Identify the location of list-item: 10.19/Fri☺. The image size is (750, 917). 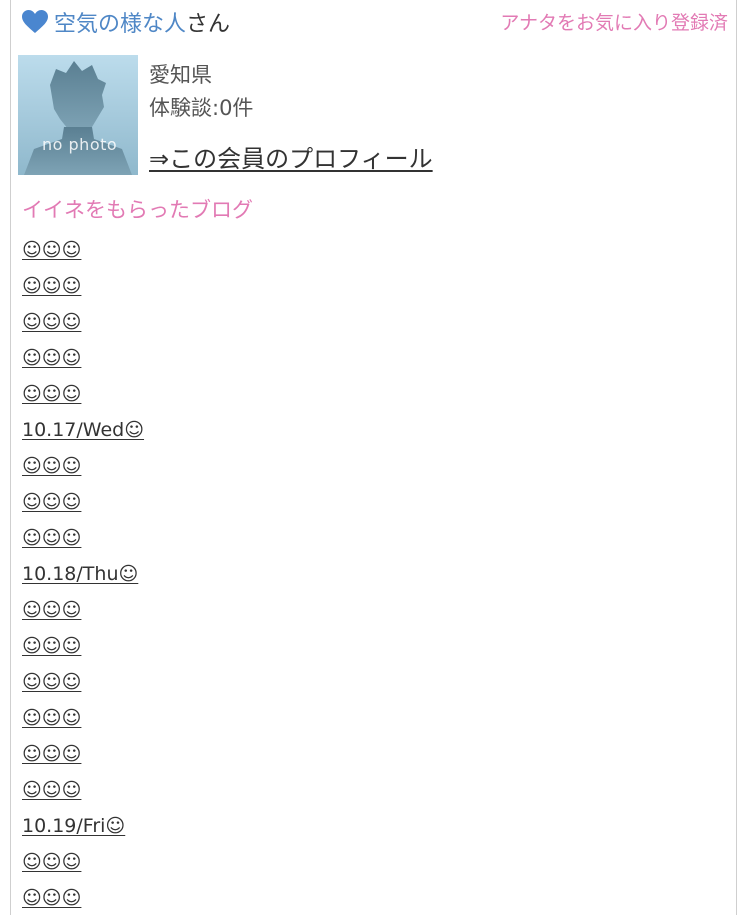
(83, 826).